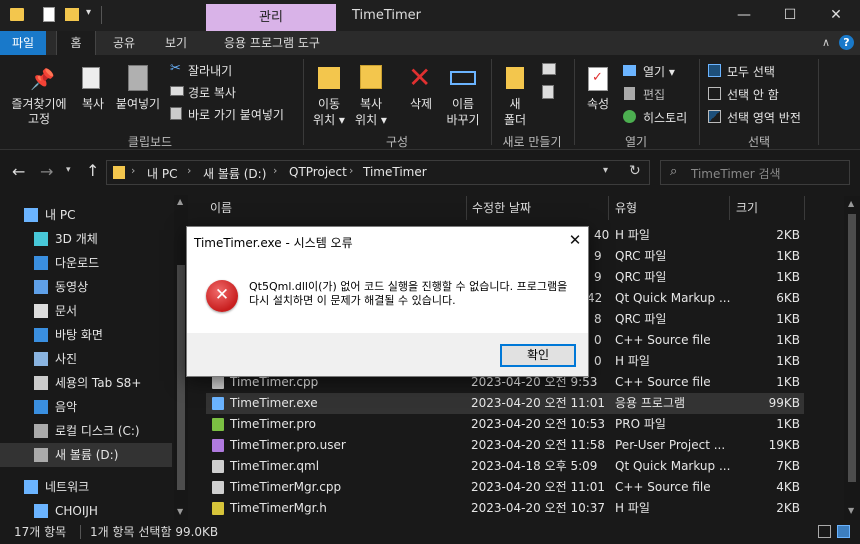 The height and width of the screenshot is (544, 860). Describe the element at coordinates (93, 94) in the screenshot. I see `copy-button: 복사` at that location.